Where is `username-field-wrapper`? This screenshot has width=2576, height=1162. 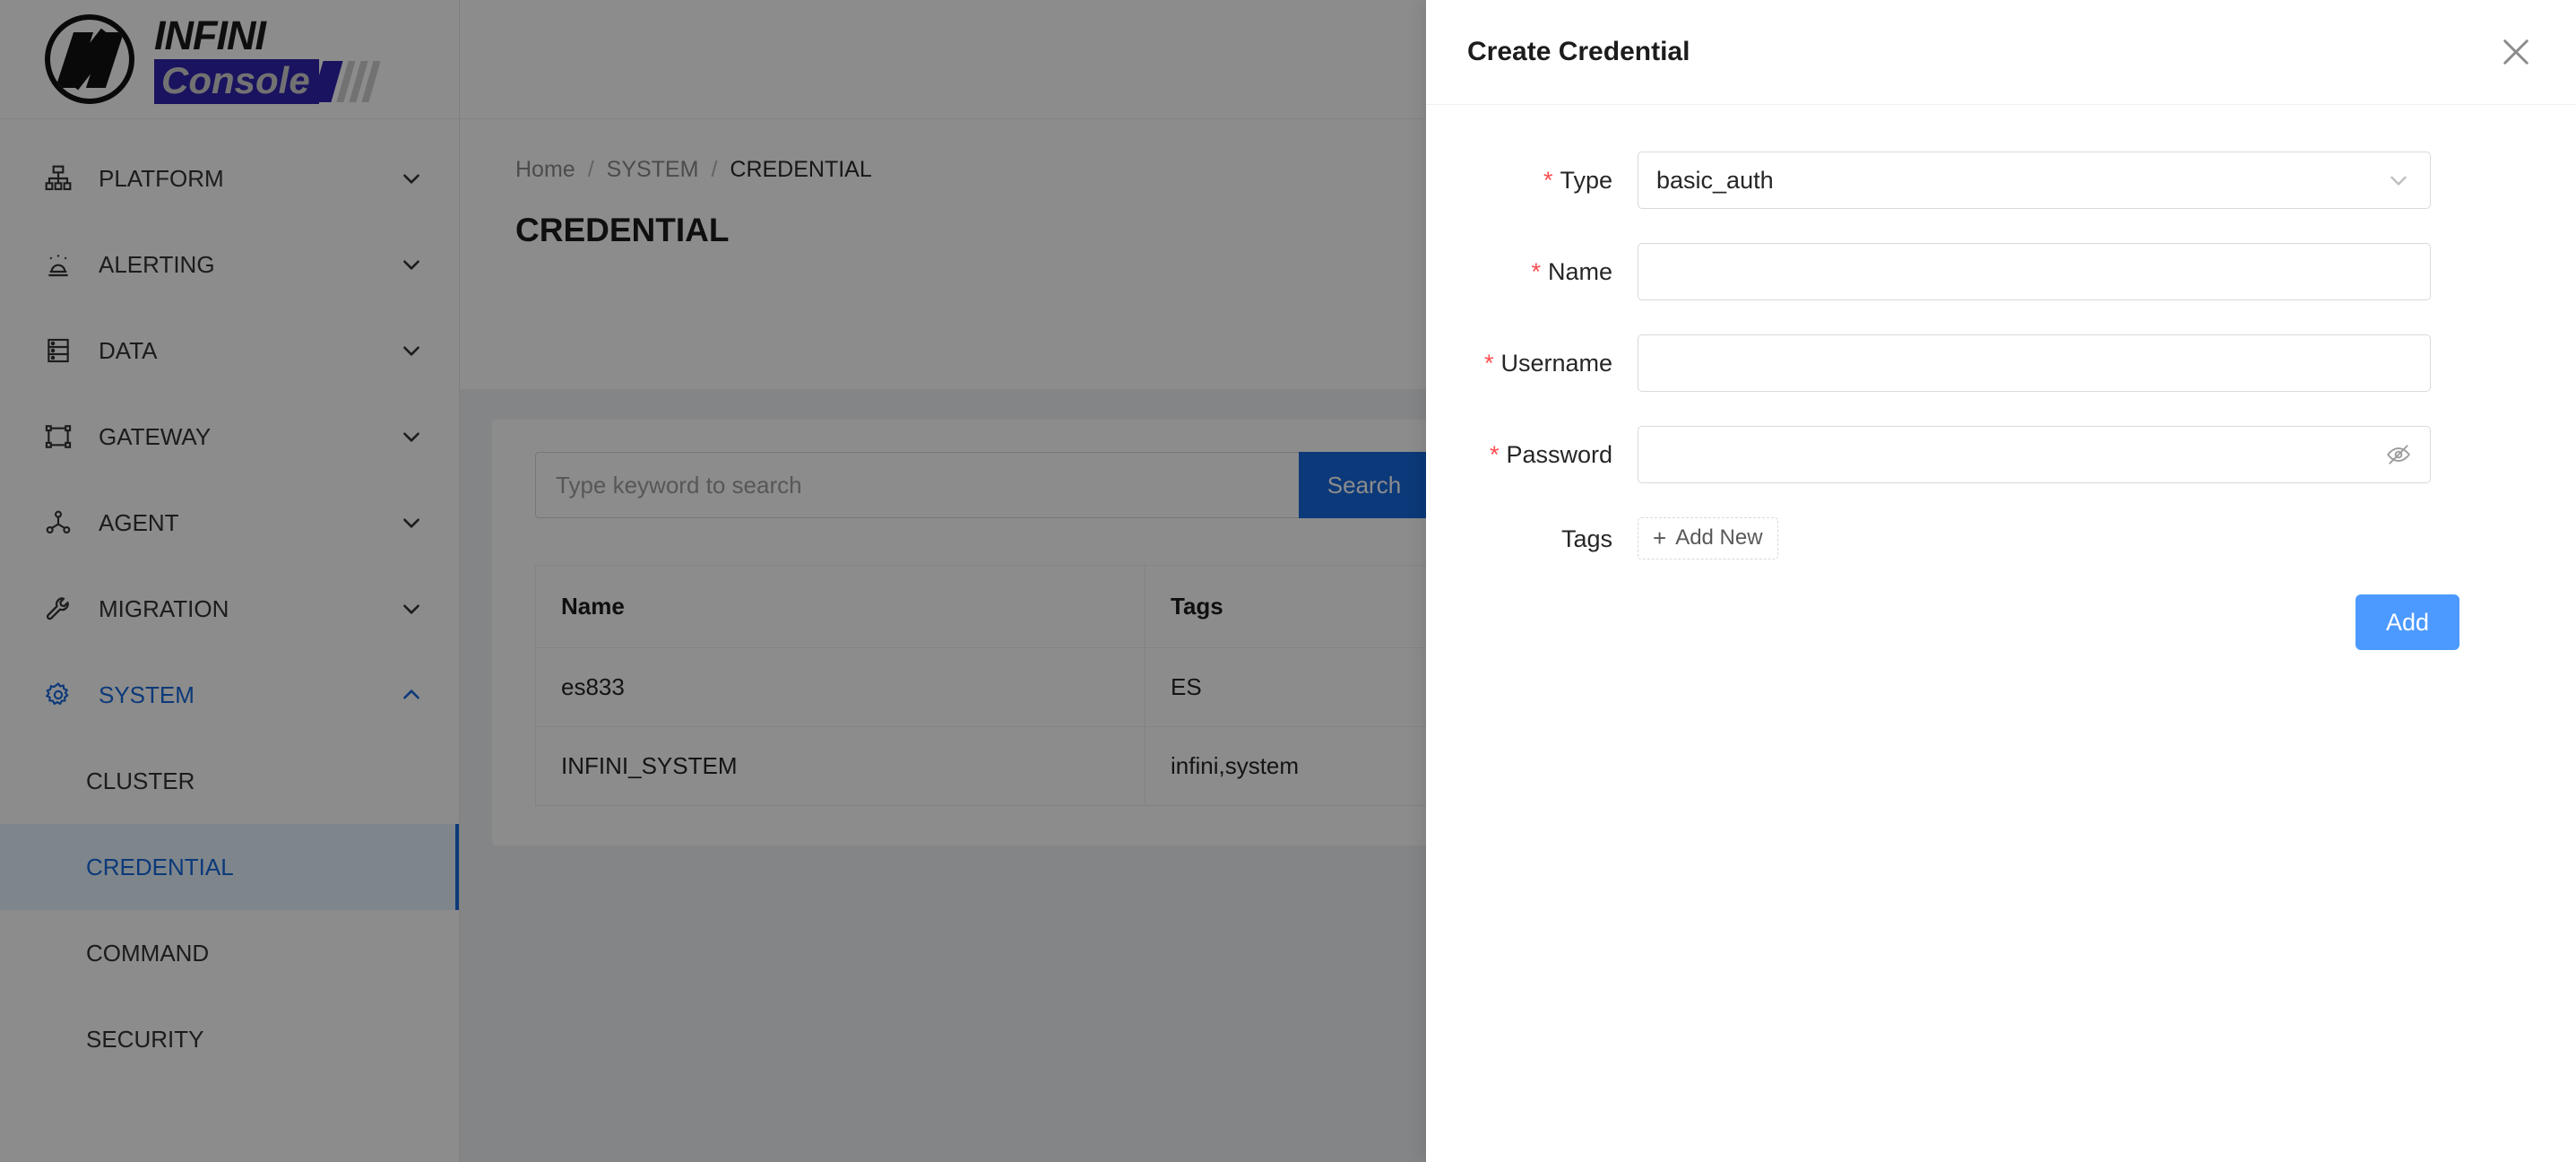
username-field-wrapper is located at coordinates (2034, 363).